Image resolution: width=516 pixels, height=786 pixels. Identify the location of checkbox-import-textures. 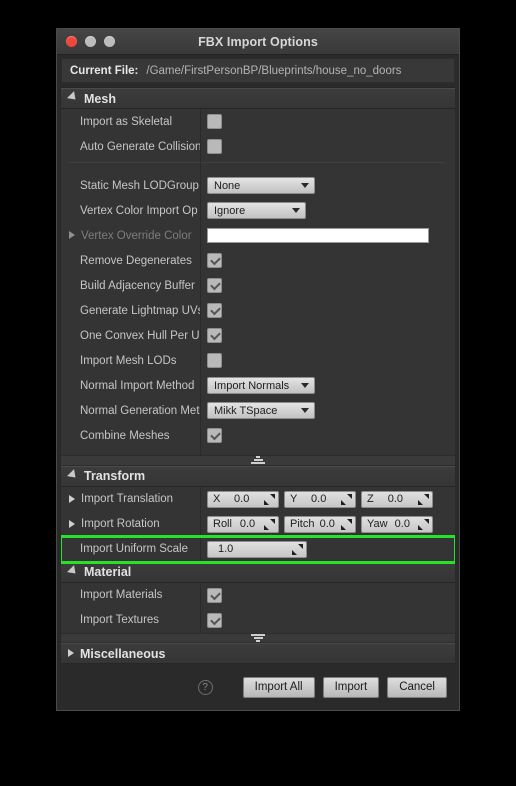
(214, 620).